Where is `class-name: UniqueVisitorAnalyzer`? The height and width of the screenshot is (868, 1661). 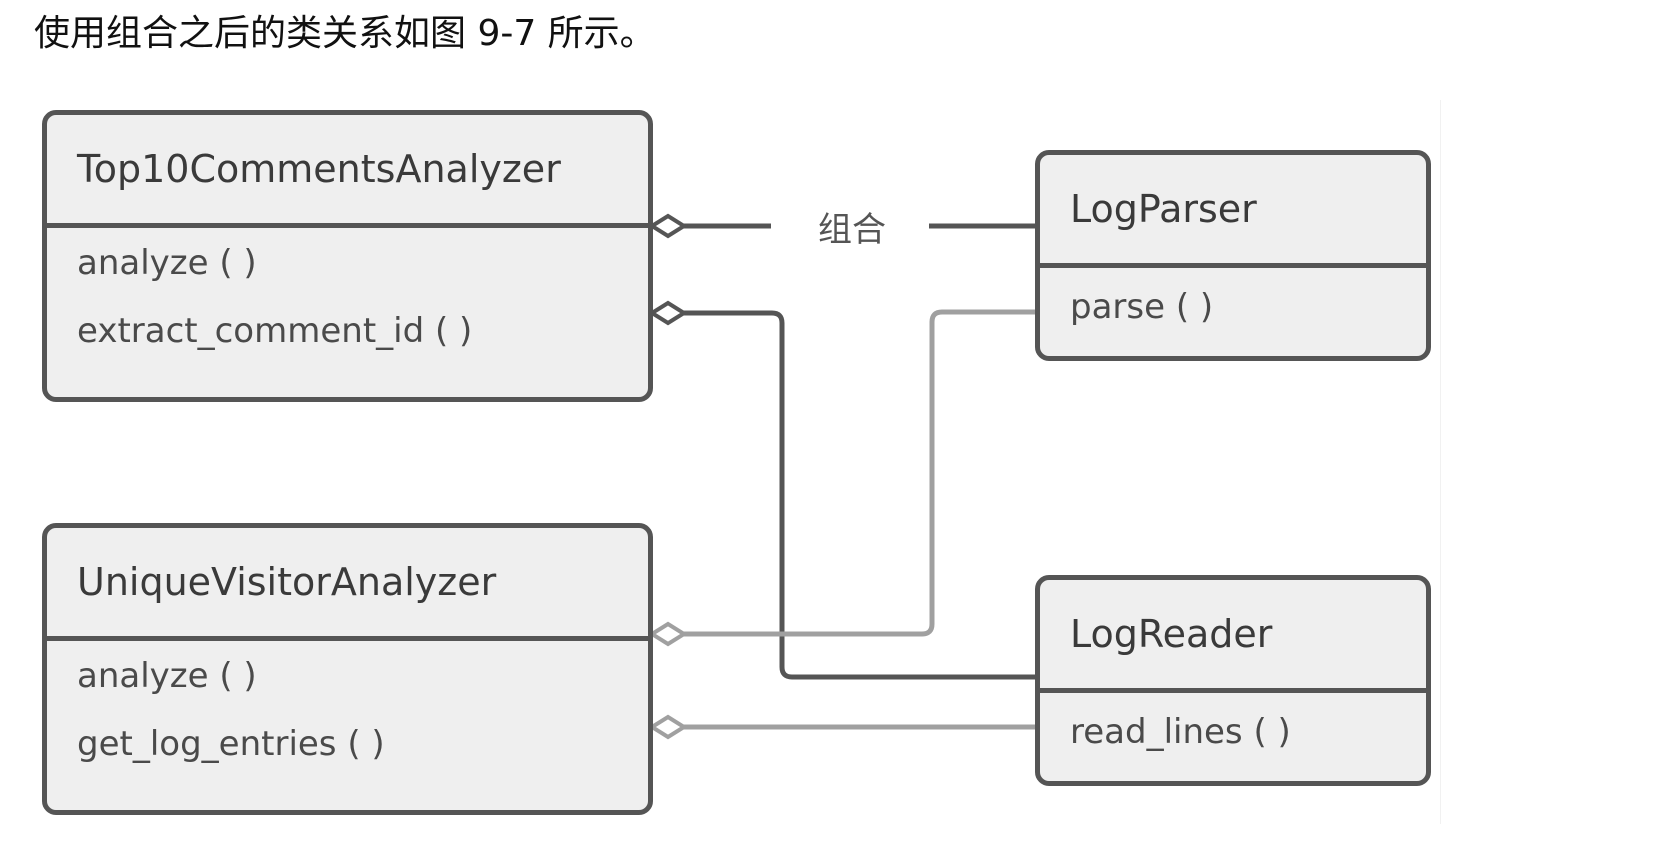 class-name: UniqueVisitorAnalyzer is located at coordinates (347, 584).